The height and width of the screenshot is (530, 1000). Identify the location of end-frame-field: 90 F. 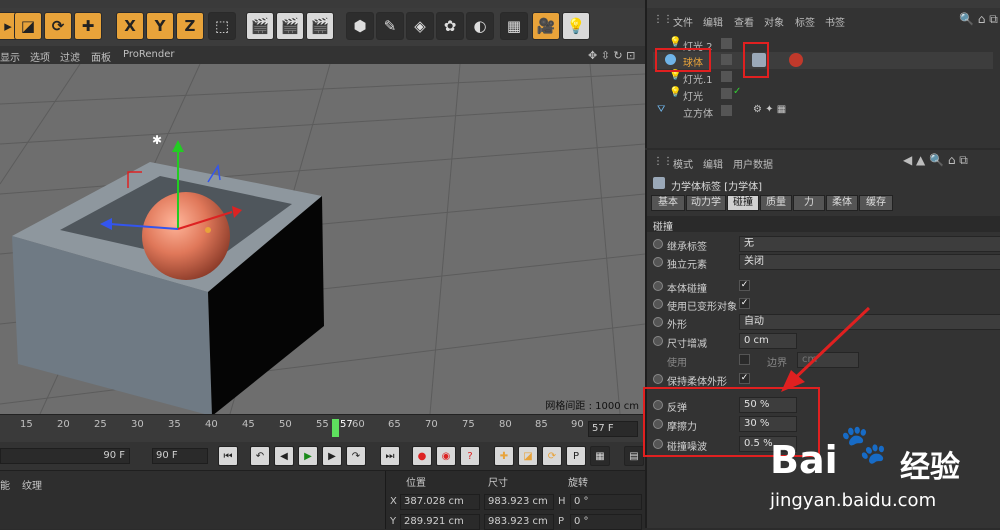
(180, 456).